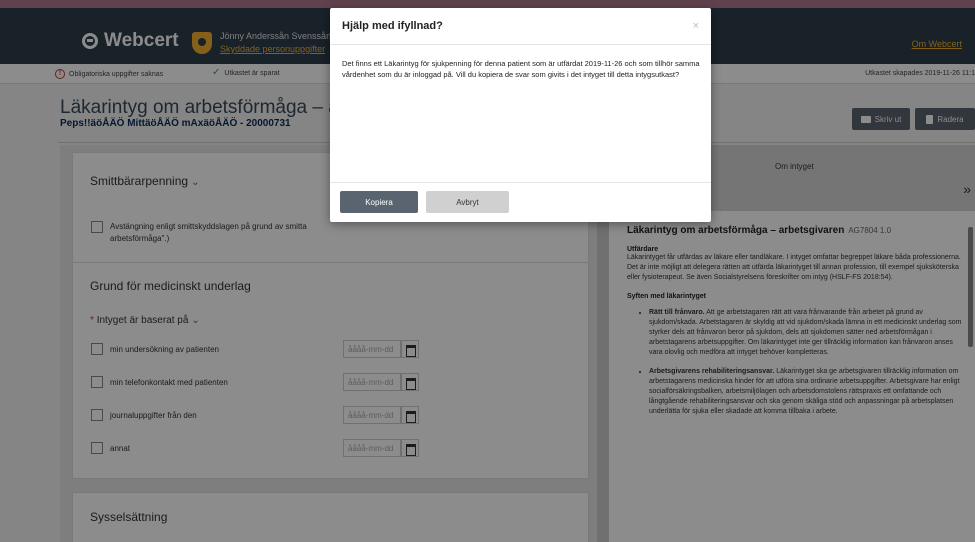  Describe the element at coordinates (392, 26) in the screenshot. I see `dialog-title: Hjälp med ifyllnad?` at that location.